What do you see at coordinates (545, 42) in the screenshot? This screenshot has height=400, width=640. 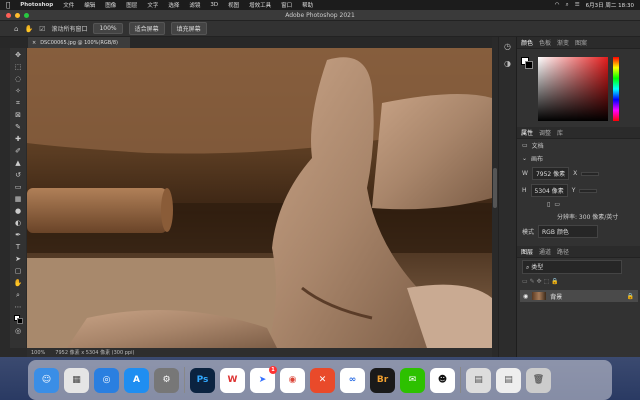 I see `tab-swatches: 色板` at bounding box center [545, 42].